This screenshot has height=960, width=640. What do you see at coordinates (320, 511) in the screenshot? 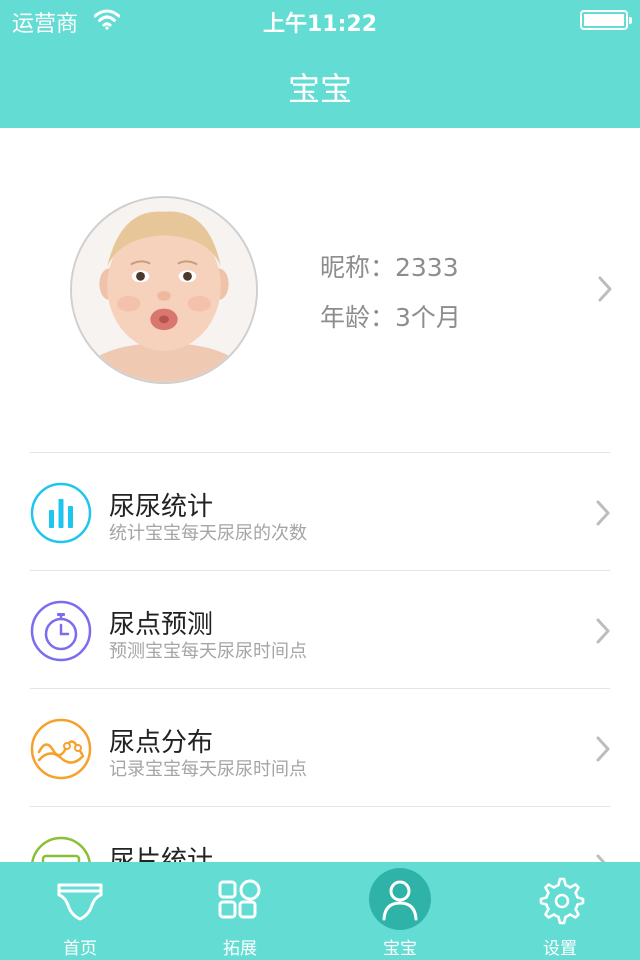
I see `menu-item-pee-stats: 尿尿统计 统计宝宝每天尿尿的次数` at bounding box center [320, 511].